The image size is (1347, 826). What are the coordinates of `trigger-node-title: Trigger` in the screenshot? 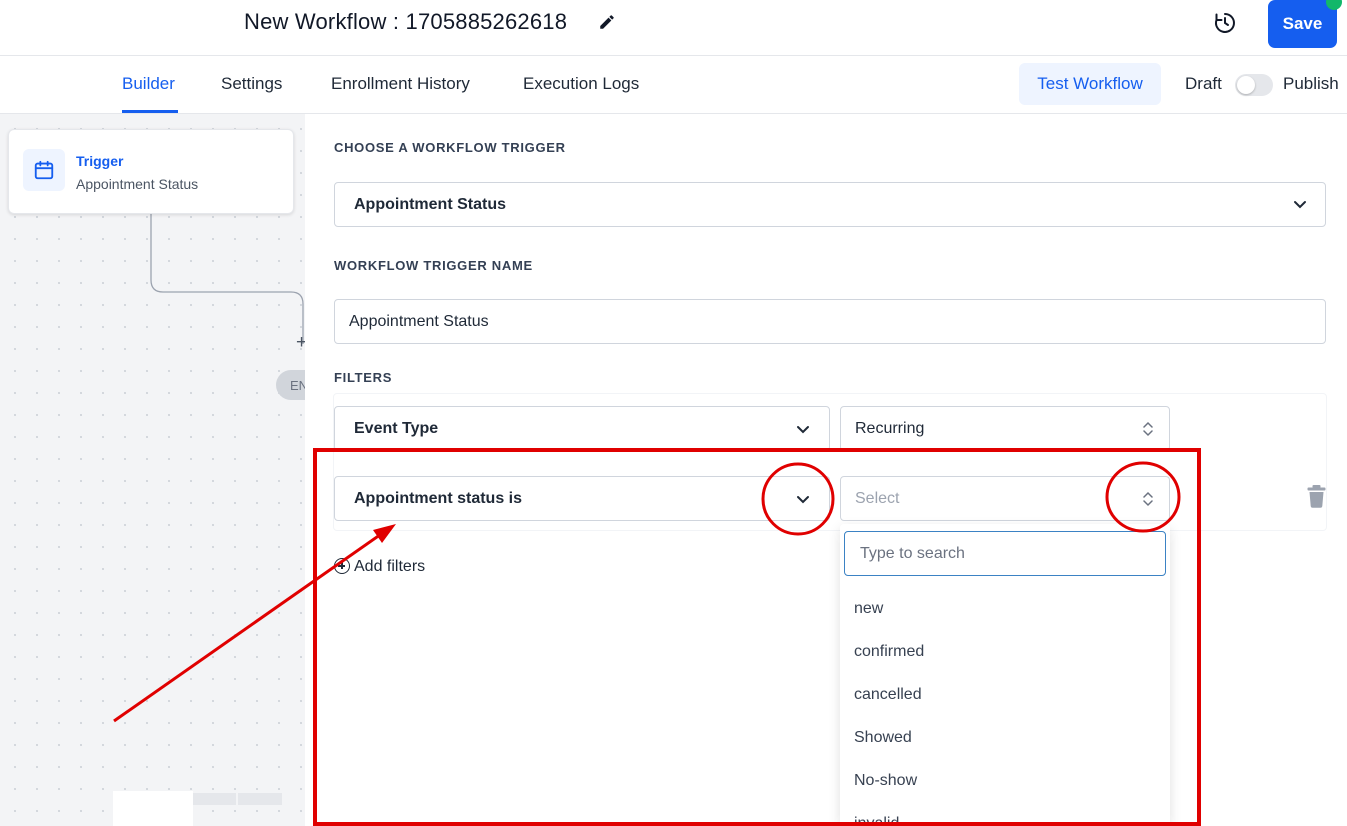 It's located at (100, 161).